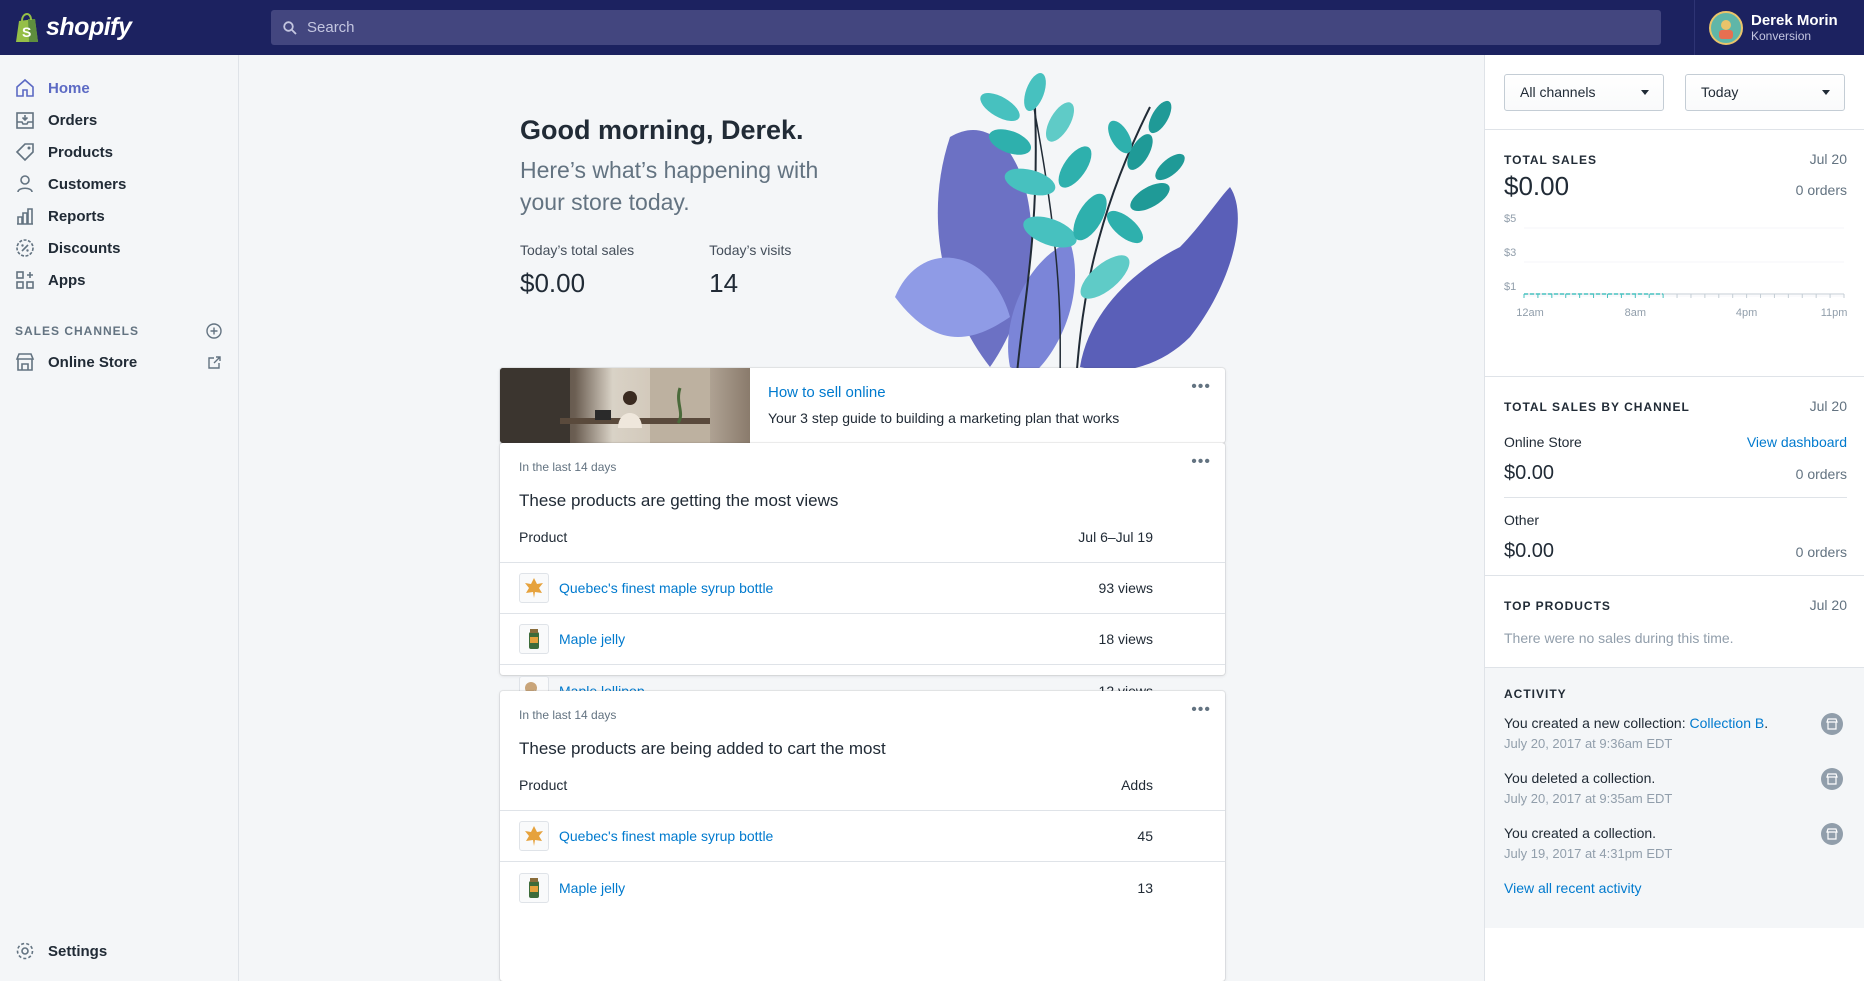  What do you see at coordinates (1530, 313) in the screenshot?
I see `chart-x-tick: 12am` at bounding box center [1530, 313].